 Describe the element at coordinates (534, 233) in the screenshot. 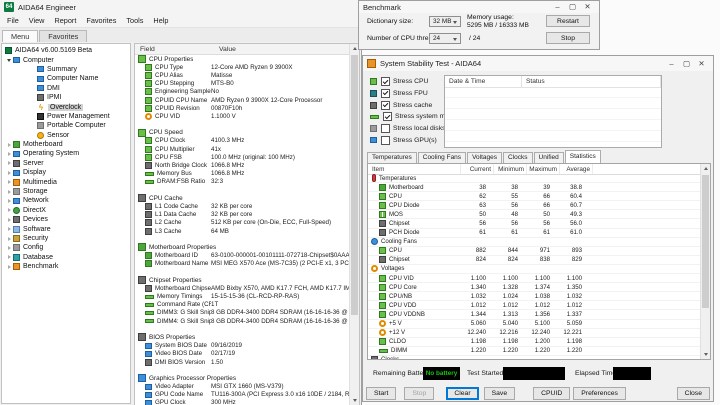

I see `stats-row: PCH Diode 61 61 61 61.0` at that location.